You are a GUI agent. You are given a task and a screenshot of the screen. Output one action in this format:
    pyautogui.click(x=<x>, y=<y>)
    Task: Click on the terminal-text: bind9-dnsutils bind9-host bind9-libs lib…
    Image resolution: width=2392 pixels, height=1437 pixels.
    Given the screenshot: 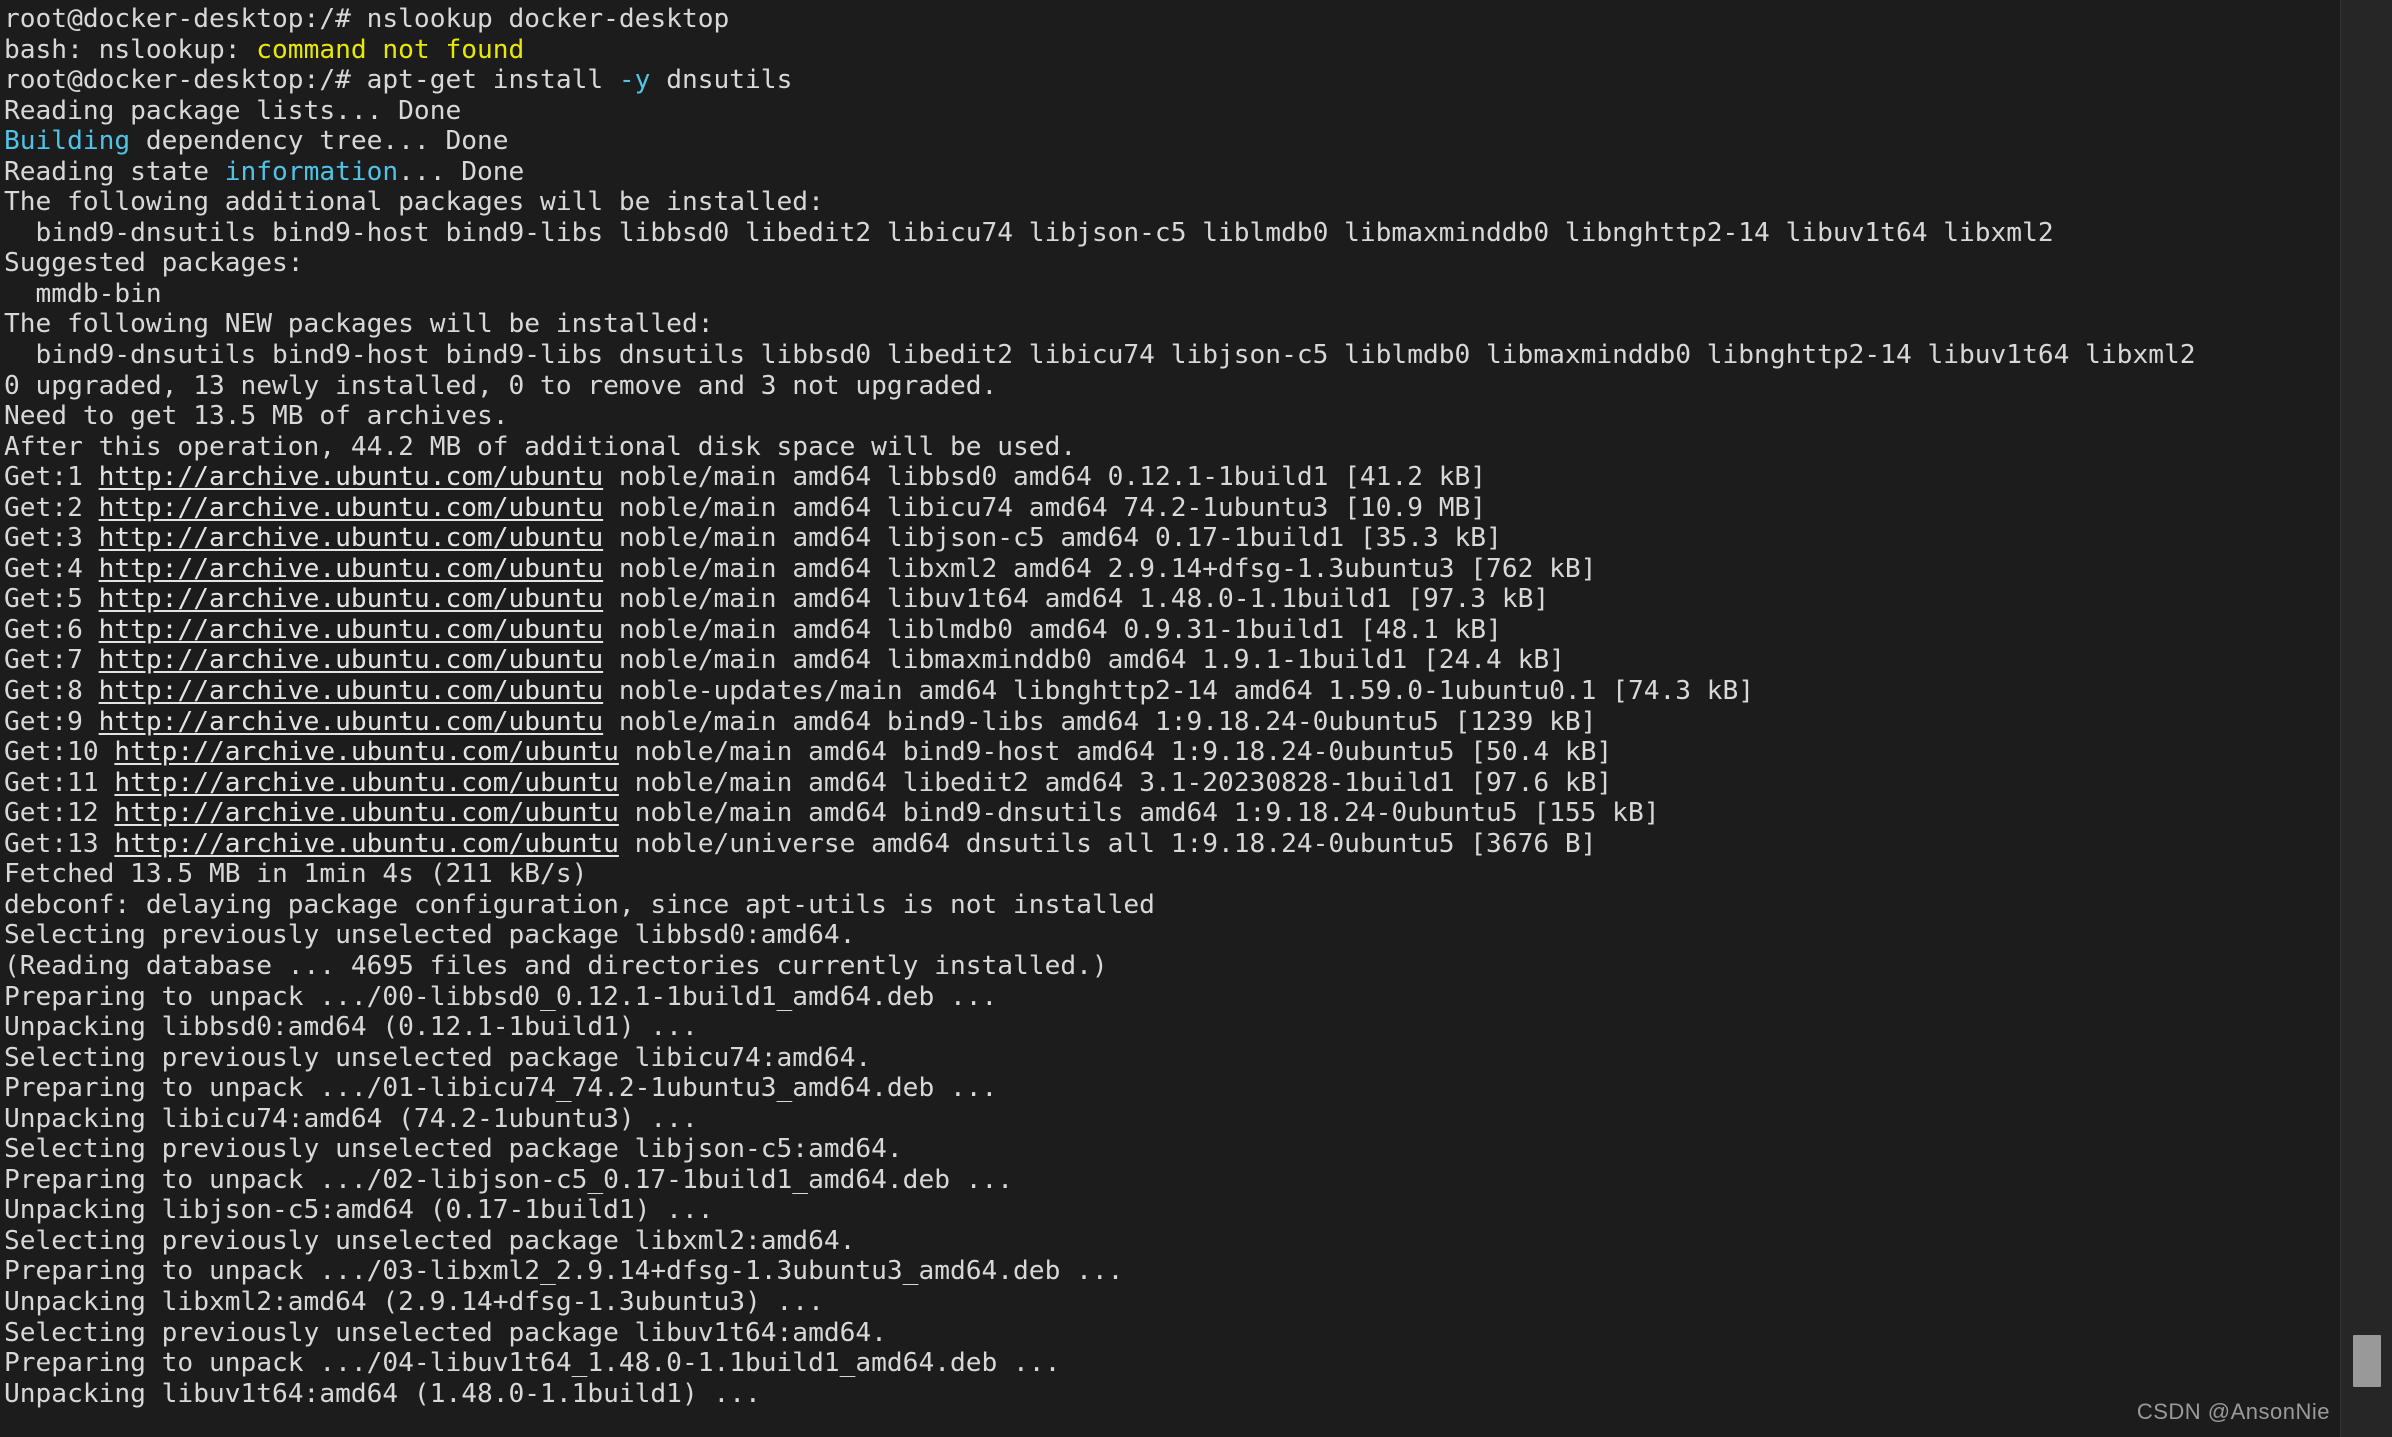 What is the action you would take?
    pyautogui.click(x=1029, y=232)
    